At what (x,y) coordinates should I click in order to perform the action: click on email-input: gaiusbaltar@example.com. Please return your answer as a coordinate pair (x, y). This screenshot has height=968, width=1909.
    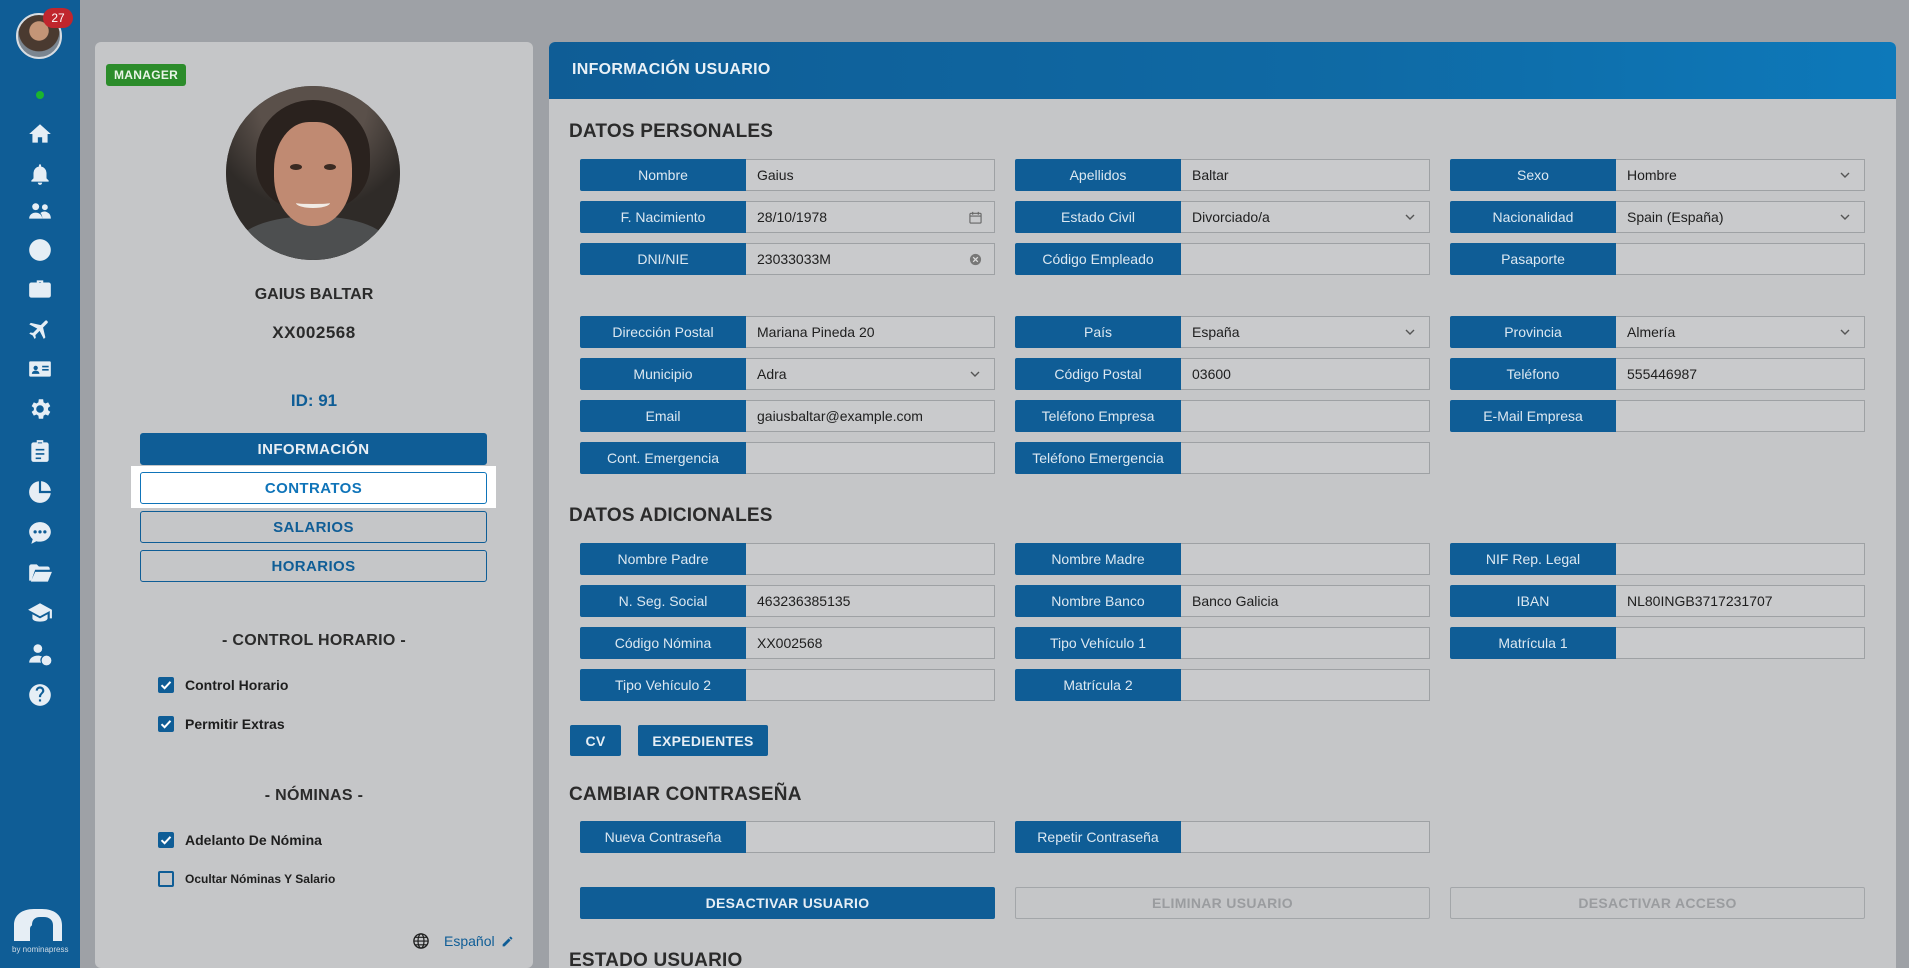
    Looking at the image, I should click on (870, 416).